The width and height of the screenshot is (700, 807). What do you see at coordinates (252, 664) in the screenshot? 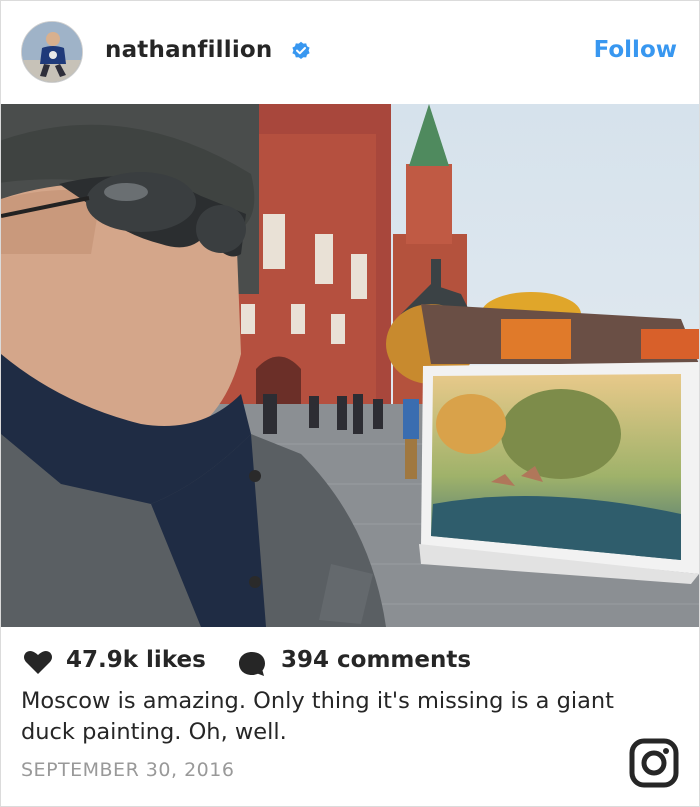
I see `comment-bubble-icon` at bounding box center [252, 664].